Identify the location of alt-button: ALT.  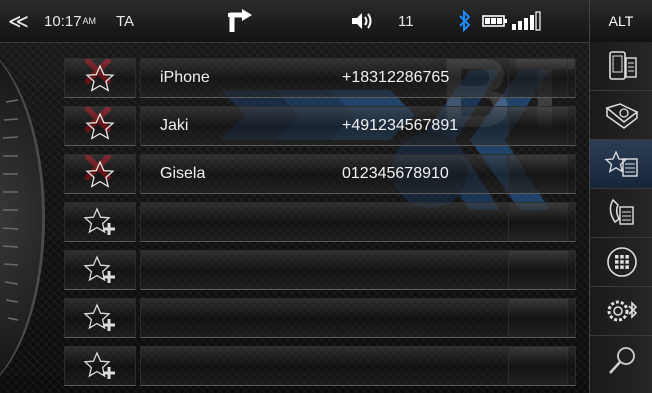
(620, 21).